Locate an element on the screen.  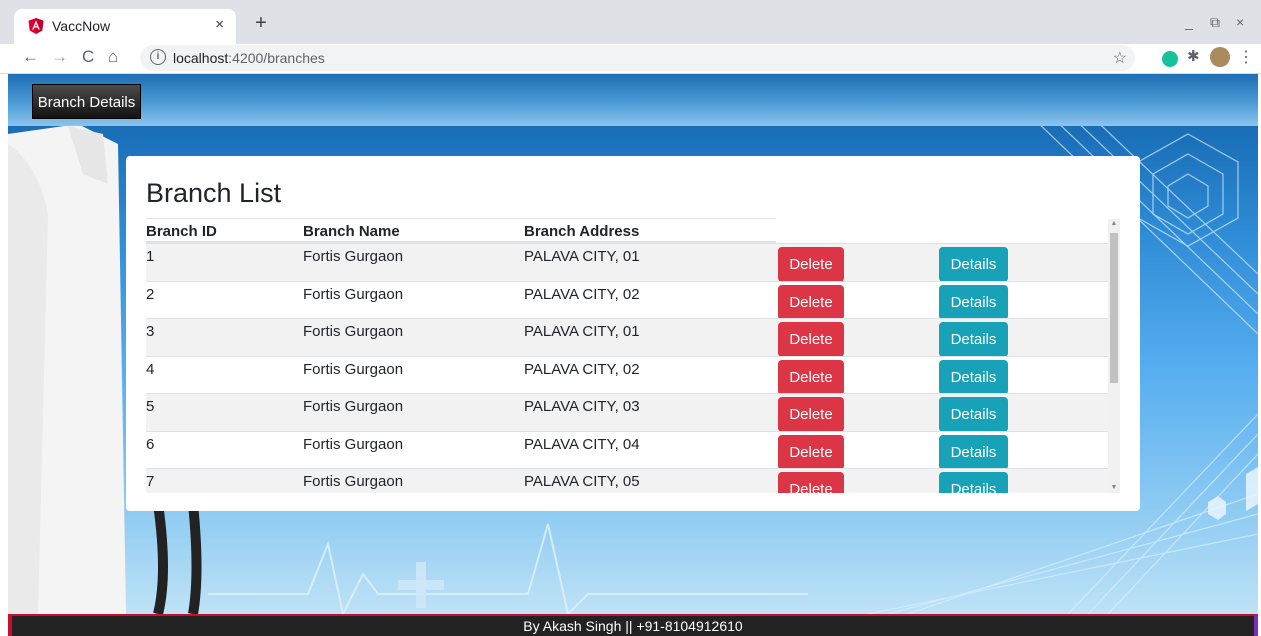
reload-icon: C is located at coordinates (88, 57).